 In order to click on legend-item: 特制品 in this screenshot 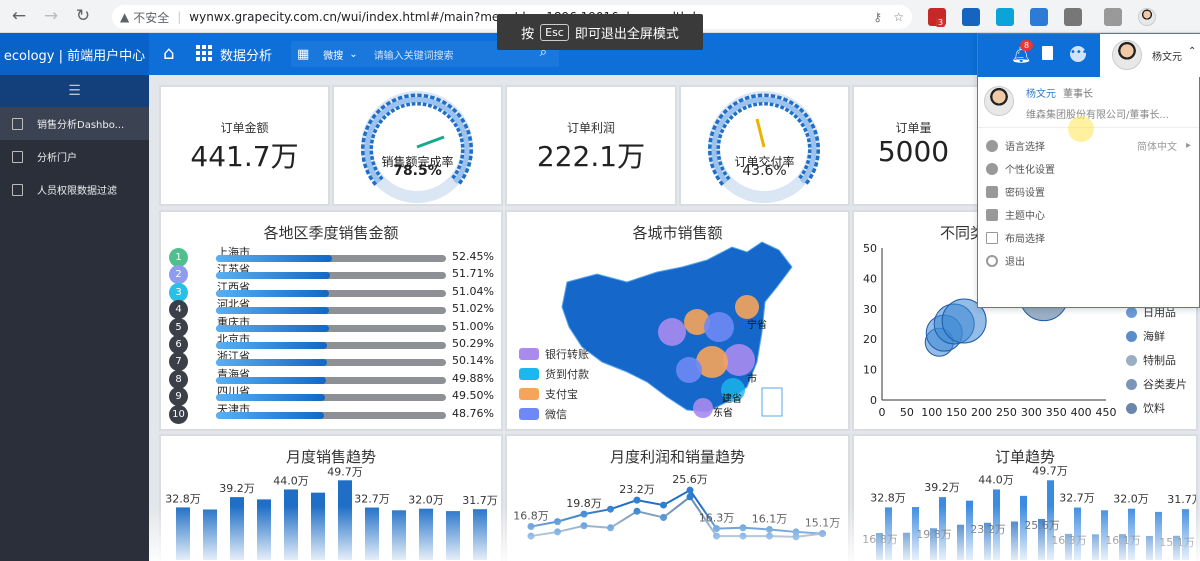, I will do `click(1151, 360)`.